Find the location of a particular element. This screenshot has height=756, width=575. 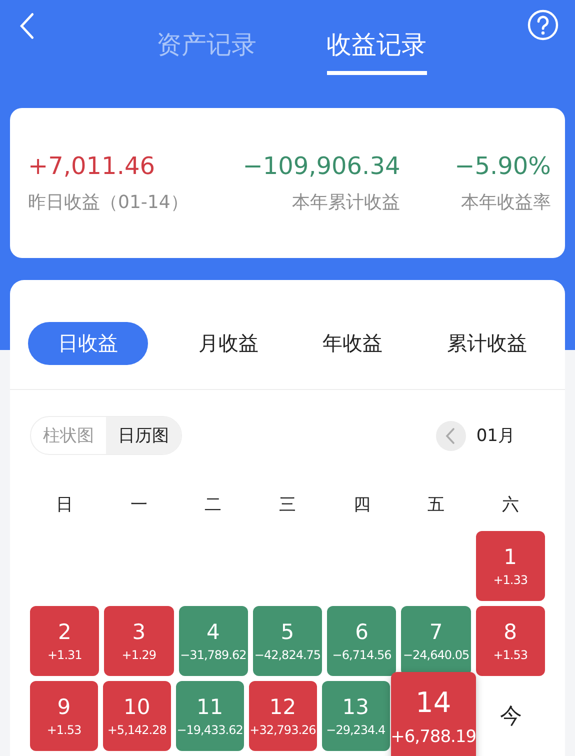

day-cell: 1 +1.33 is located at coordinates (510, 566).